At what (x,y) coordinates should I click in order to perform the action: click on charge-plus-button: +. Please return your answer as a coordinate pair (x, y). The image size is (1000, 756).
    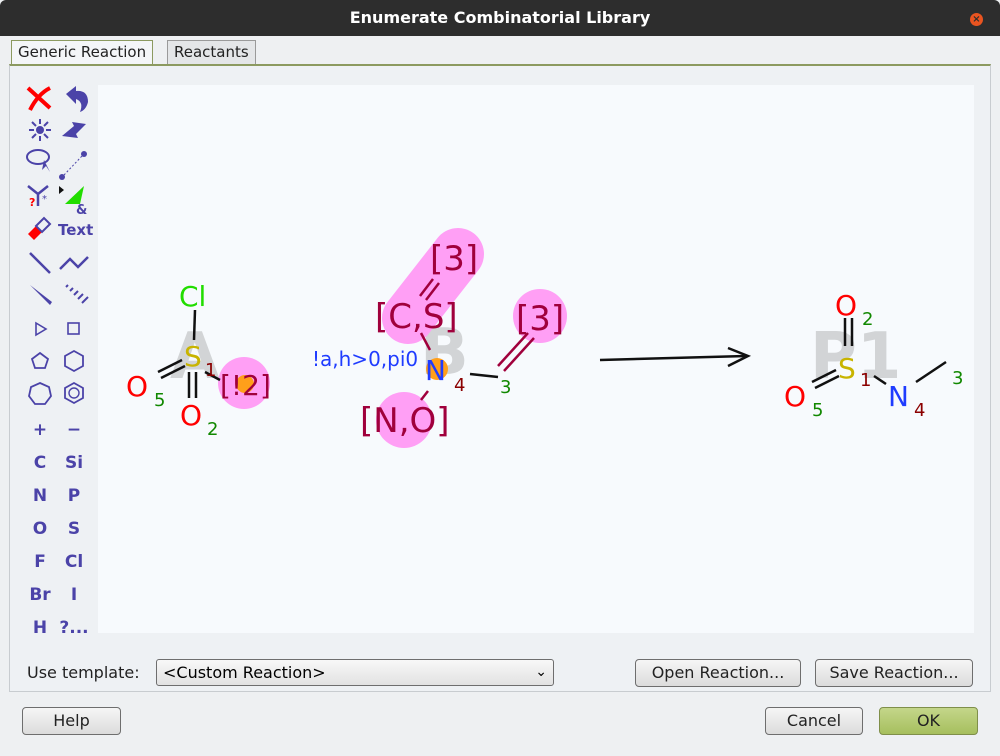
    Looking at the image, I should click on (40, 430).